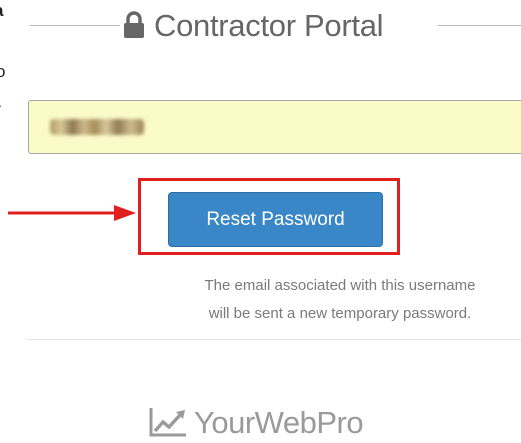  I want to click on brand-logo: YourWebPro, so click(256, 422).